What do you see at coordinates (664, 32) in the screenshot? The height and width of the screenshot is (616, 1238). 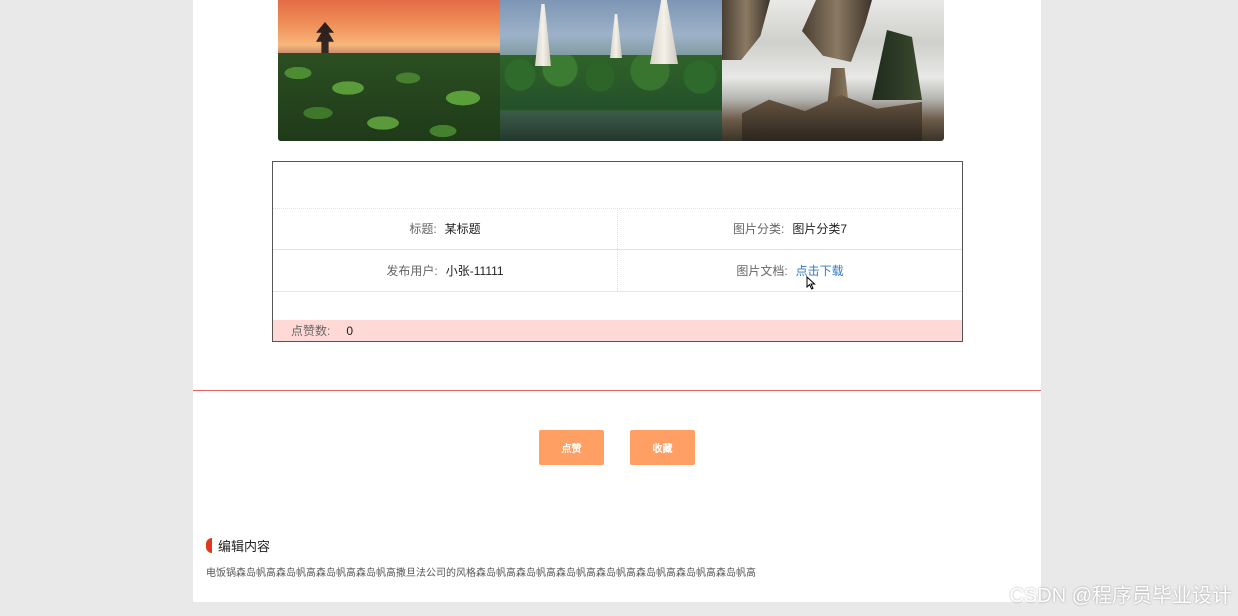 I see `pagoda-right` at bounding box center [664, 32].